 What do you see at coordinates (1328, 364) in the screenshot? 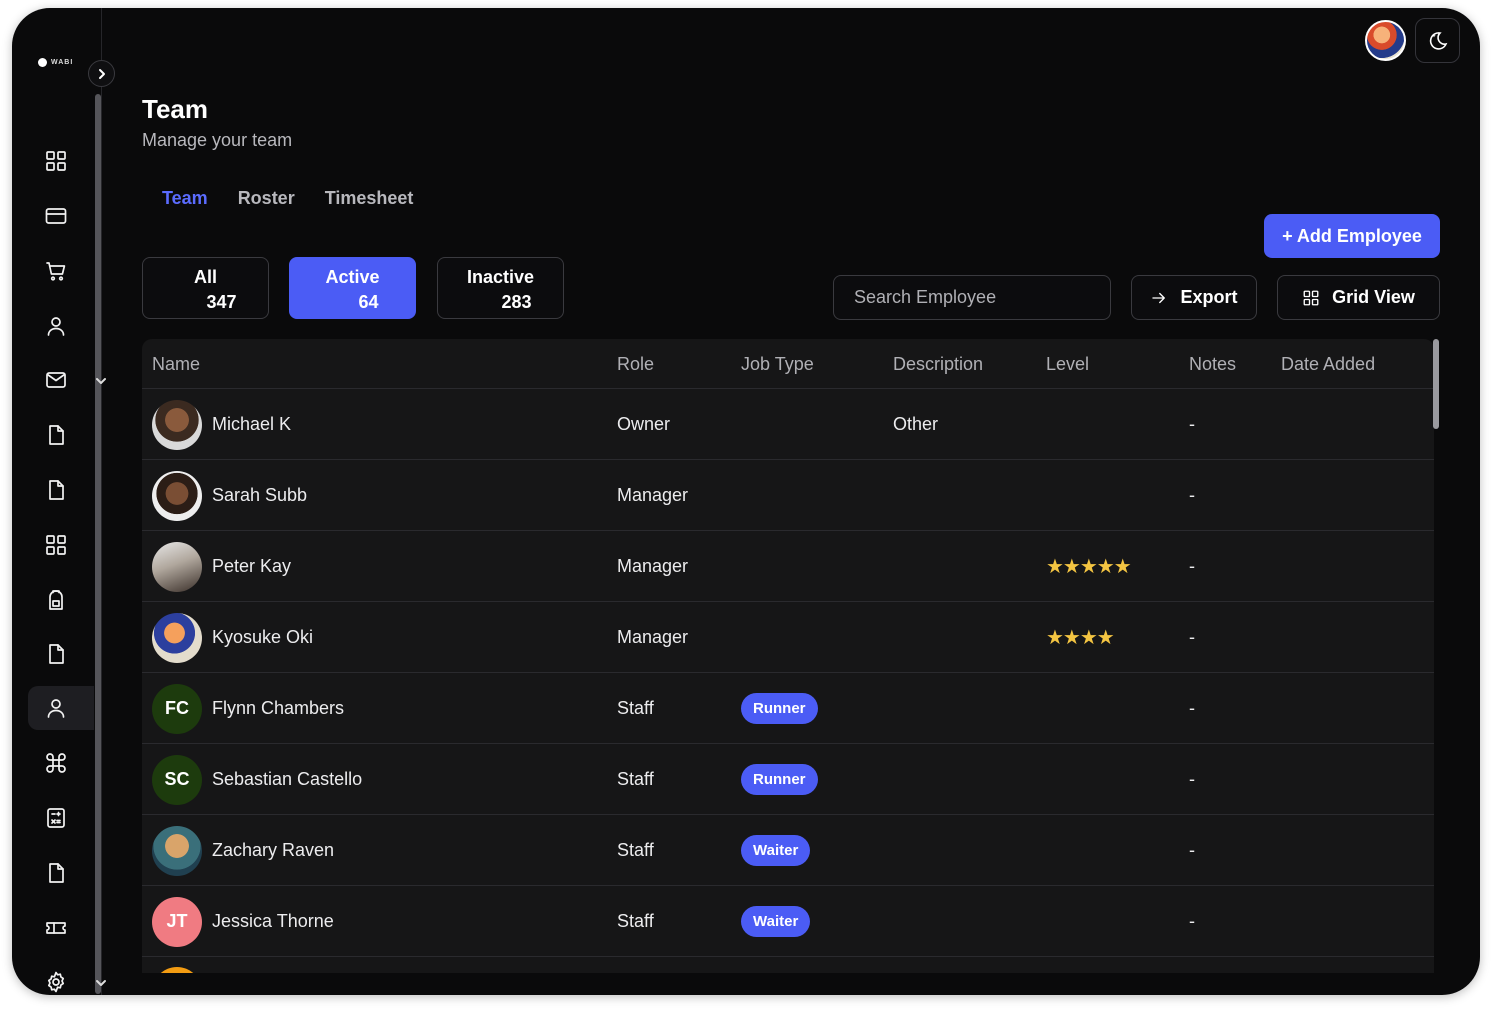
I see `column-header-date-added: Date Added` at bounding box center [1328, 364].